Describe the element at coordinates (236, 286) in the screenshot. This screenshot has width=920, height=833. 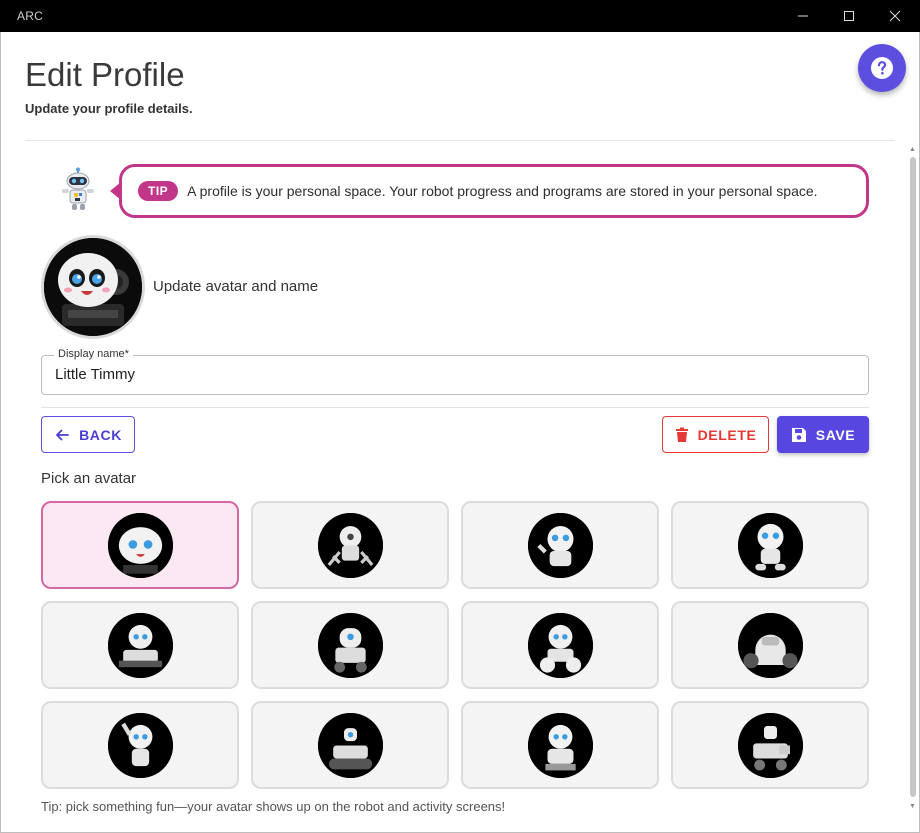
I see `avatar-section-heading: Update avatar and name` at that location.